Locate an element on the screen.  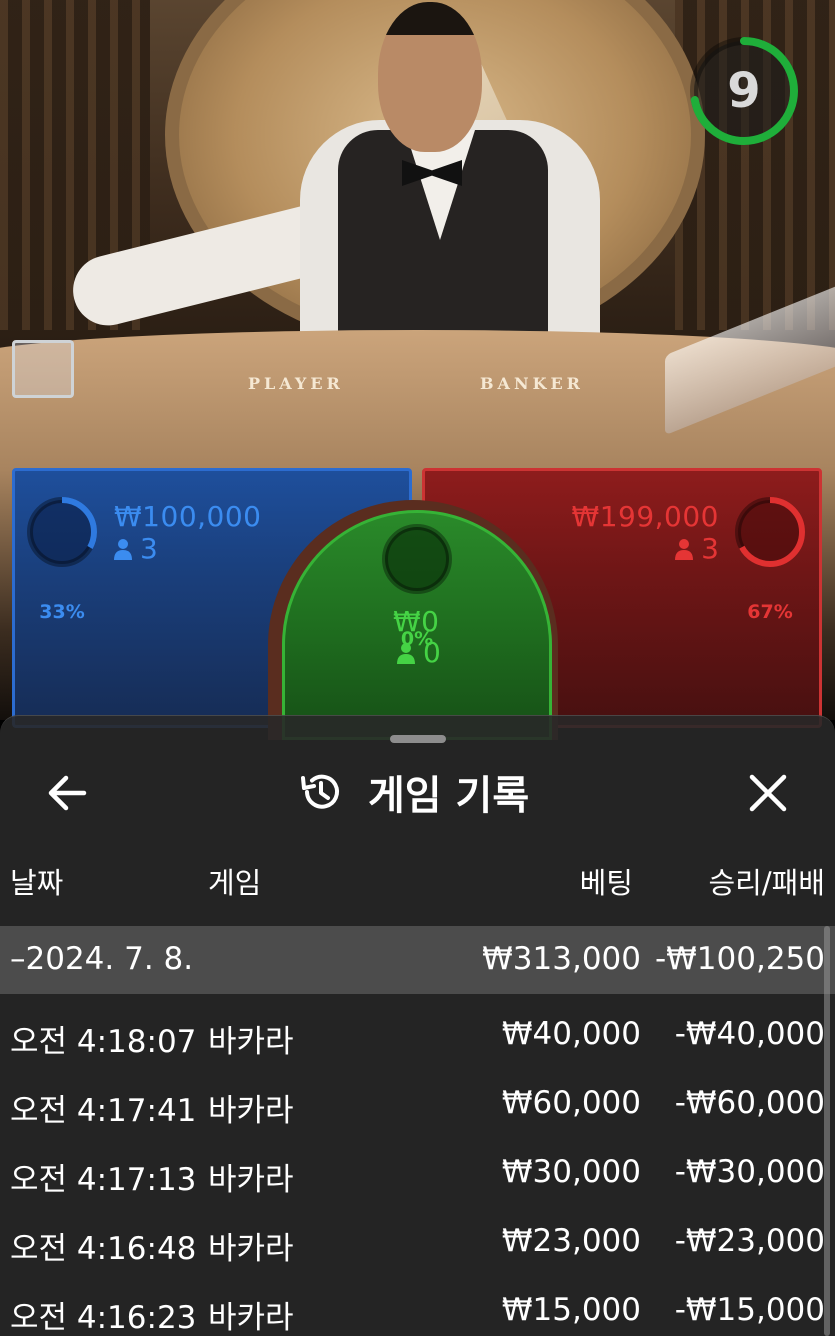
history-scrollbar is located at coordinates (827, 1131).